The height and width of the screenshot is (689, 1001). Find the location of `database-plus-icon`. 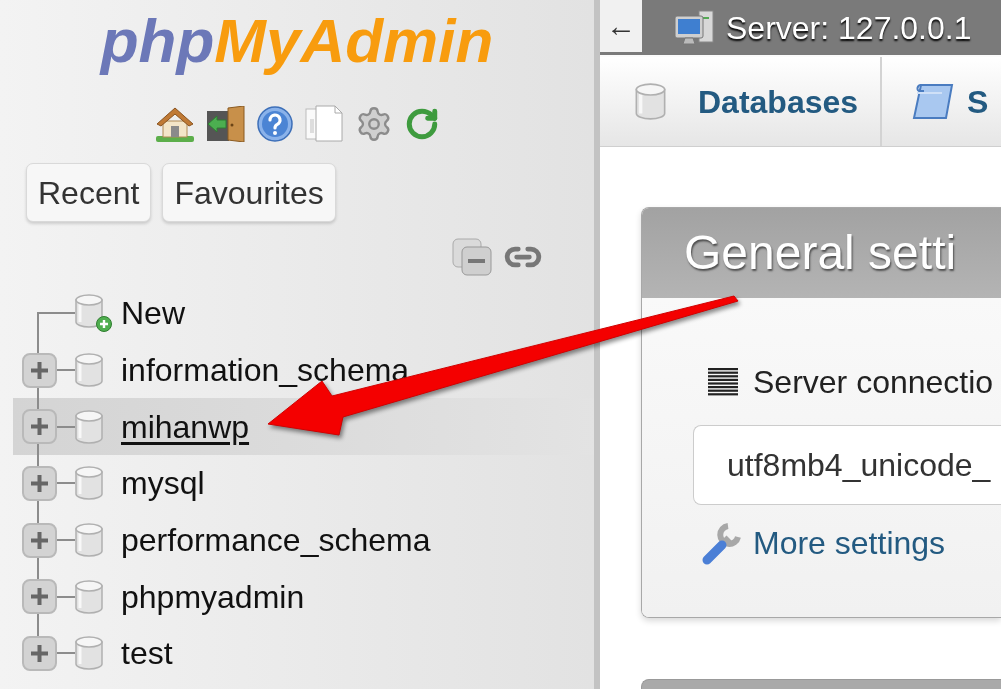

database-plus-icon is located at coordinates (93, 313).